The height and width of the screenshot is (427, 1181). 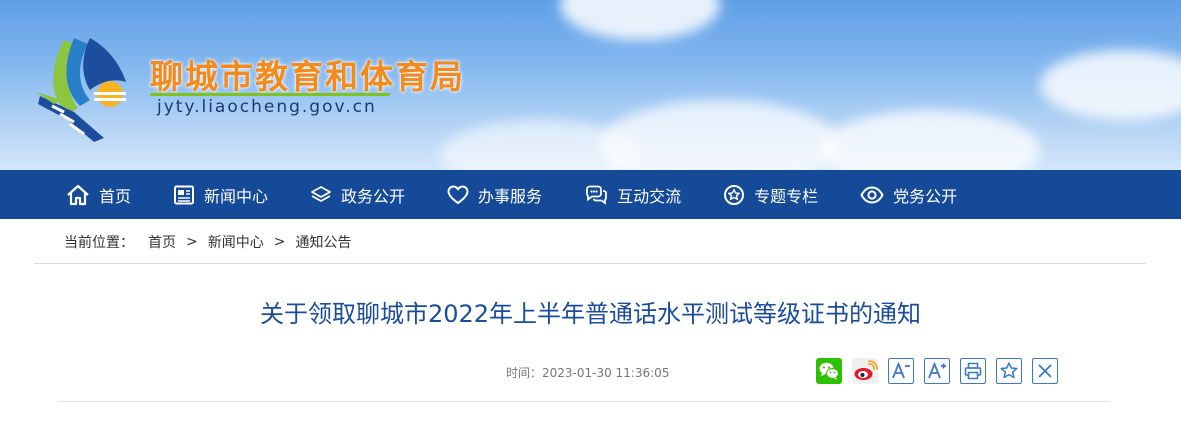 What do you see at coordinates (236, 242) in the screenshot?
I see `breadcrumb-link-news: 新闻中心` at bounding box center [236, 242].